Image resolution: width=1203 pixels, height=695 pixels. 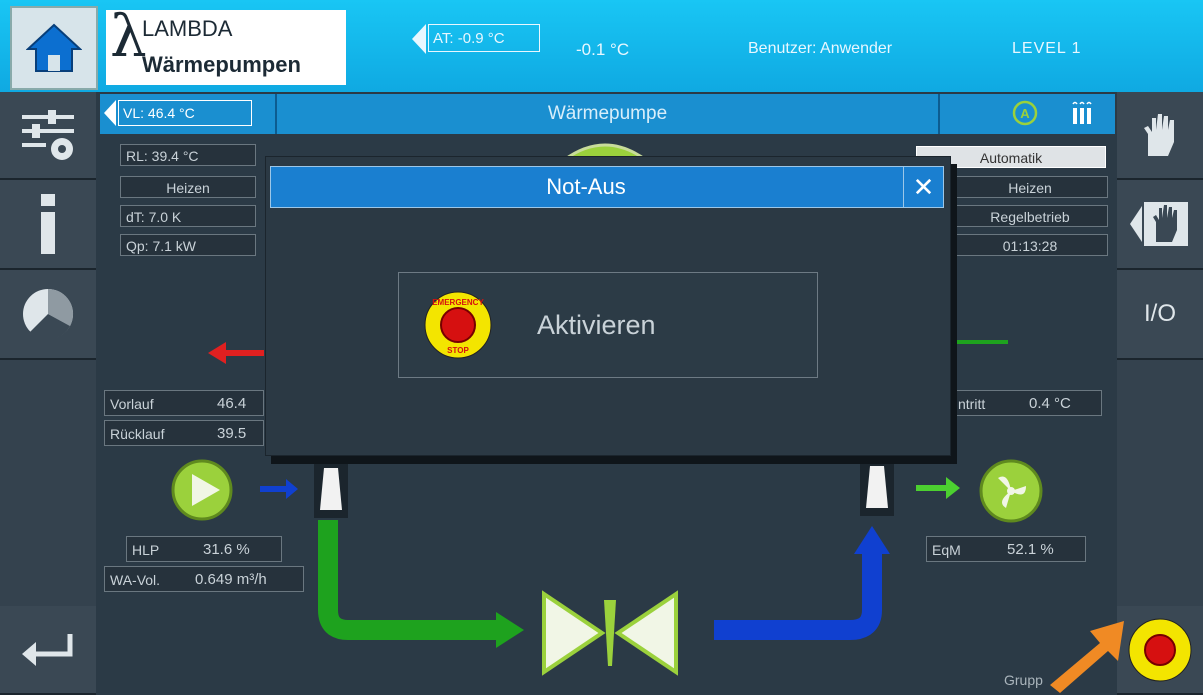 What do you see at coordinates (458, 350) in the screenshot?
I see `emergency-stop-bottom-text: STOP` at bounding box center [458, 350].